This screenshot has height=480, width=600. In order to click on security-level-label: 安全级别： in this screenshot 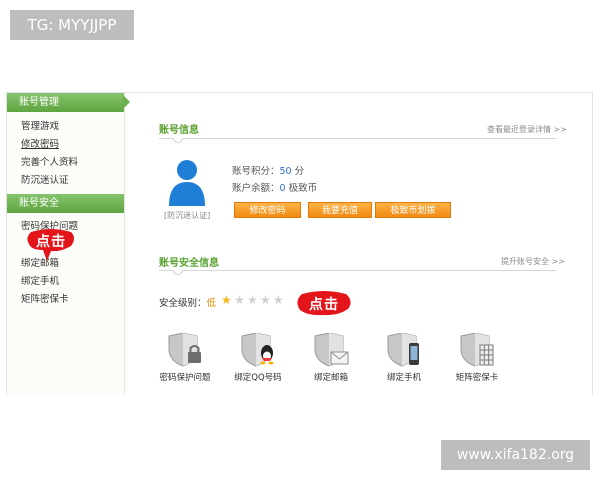, I will do `click(183, 303)`.